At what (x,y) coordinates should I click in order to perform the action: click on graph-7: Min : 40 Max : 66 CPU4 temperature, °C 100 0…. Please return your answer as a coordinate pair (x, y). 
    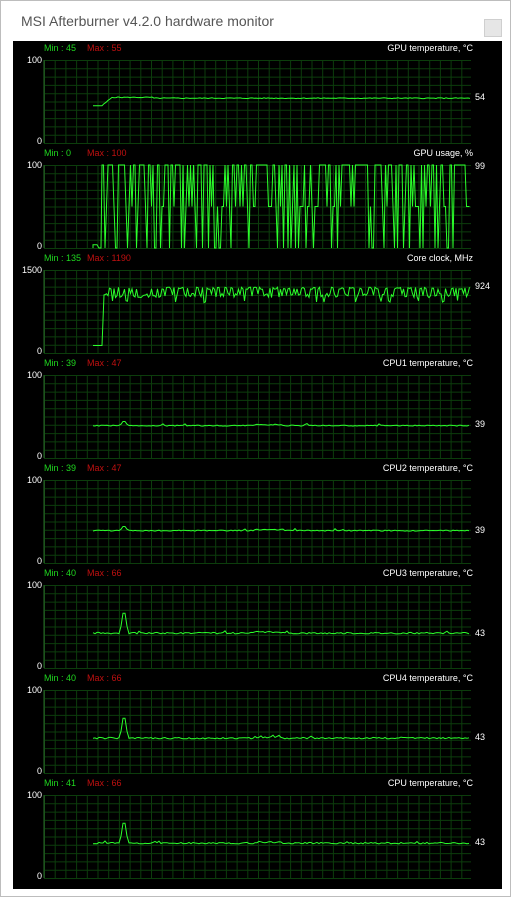
    Looking at the image, I should click on (257, 723).